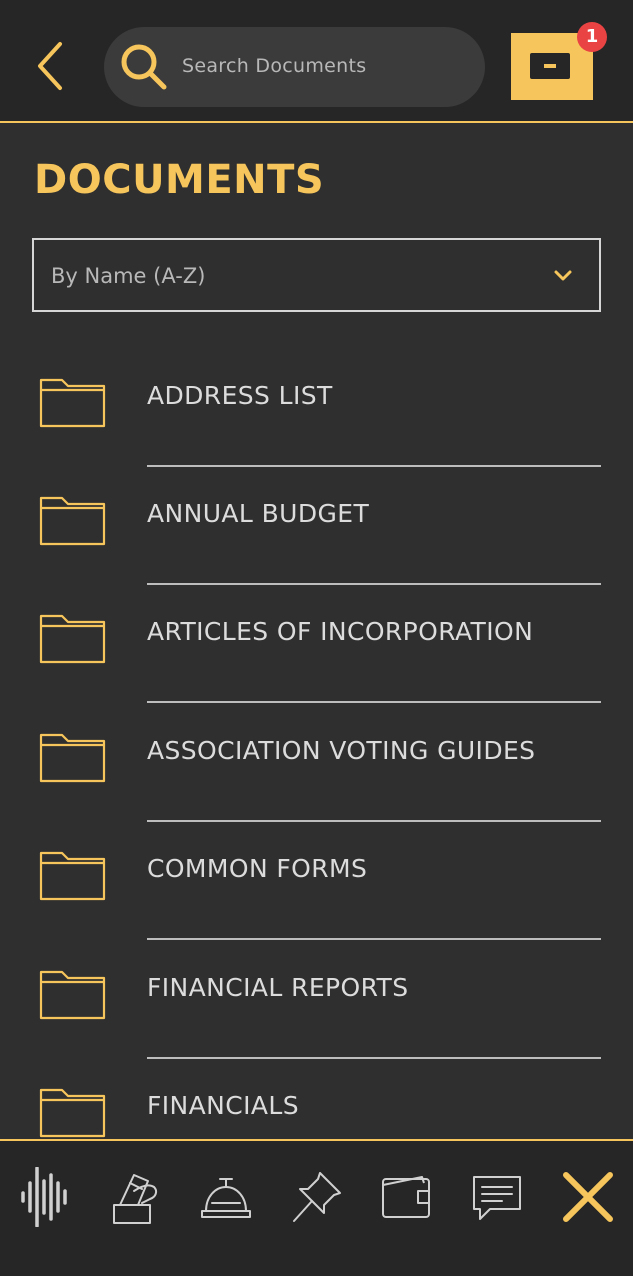  I want to click on pushpin-icon, so click(317, 1197).